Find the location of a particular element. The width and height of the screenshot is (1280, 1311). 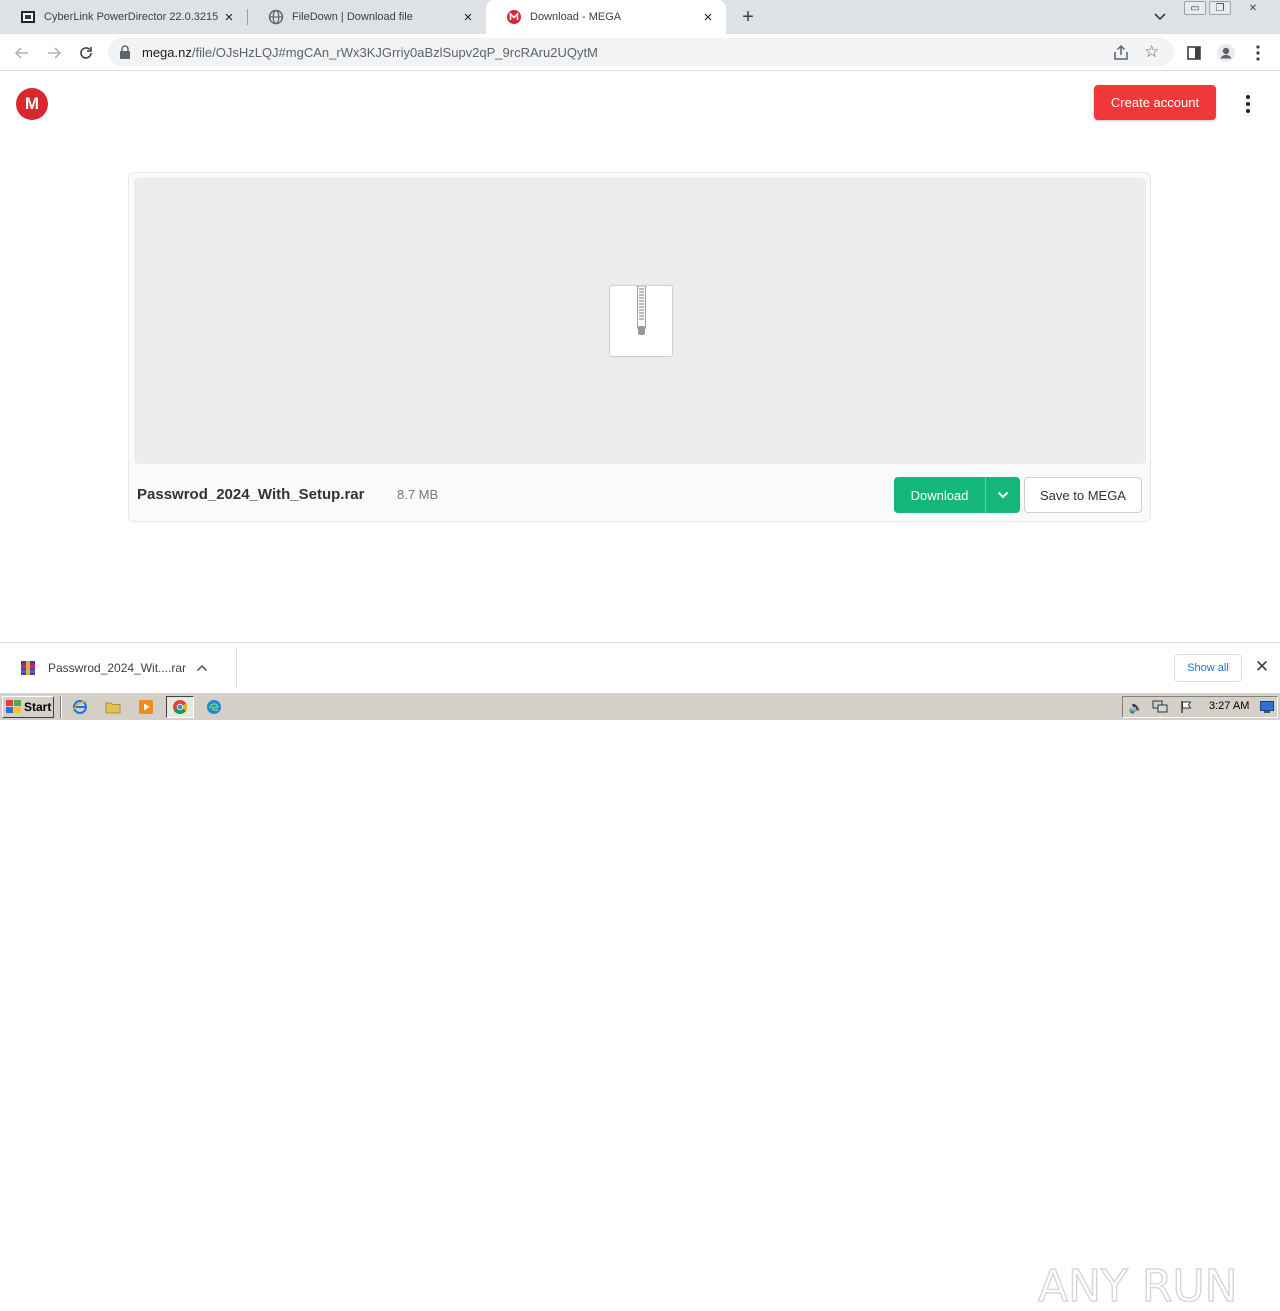

reload-button is located at coordinates (86, 53).